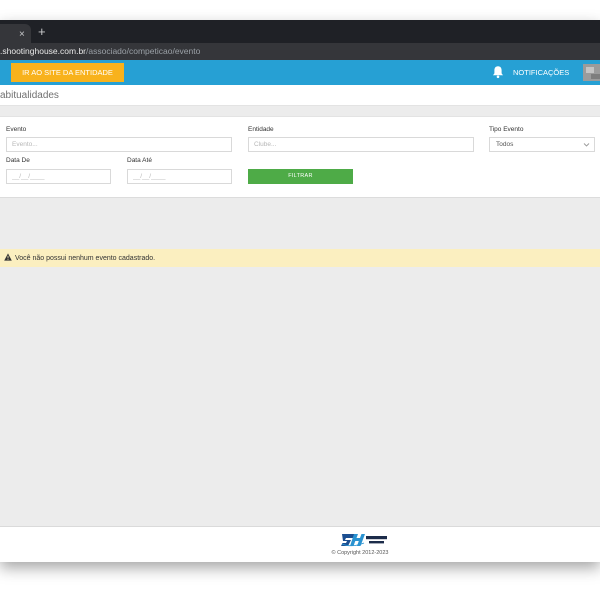  I want to click on notifications-link: NOTIFICAÇÕES, so click(541, 72).